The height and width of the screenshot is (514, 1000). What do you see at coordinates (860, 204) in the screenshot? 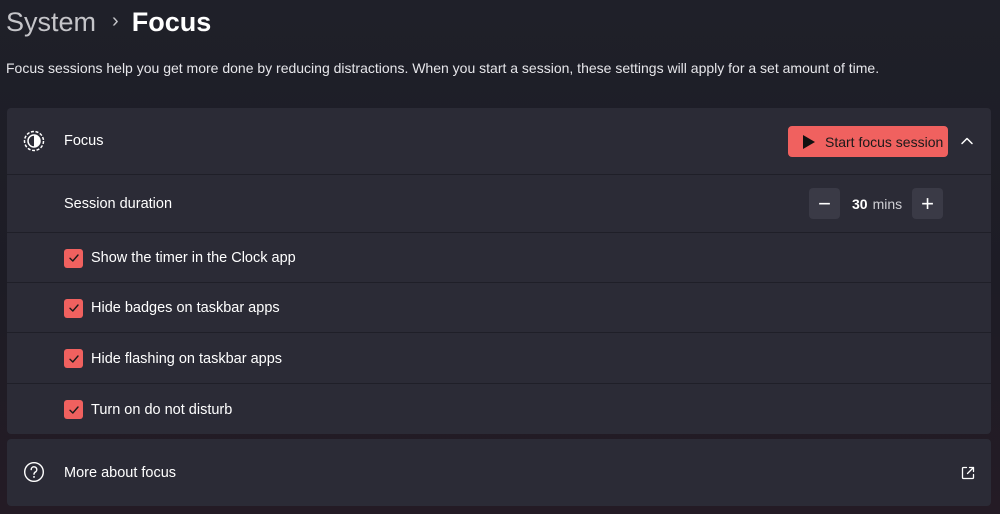
I see `duration-number: 30` at bounding box center [860, 204].